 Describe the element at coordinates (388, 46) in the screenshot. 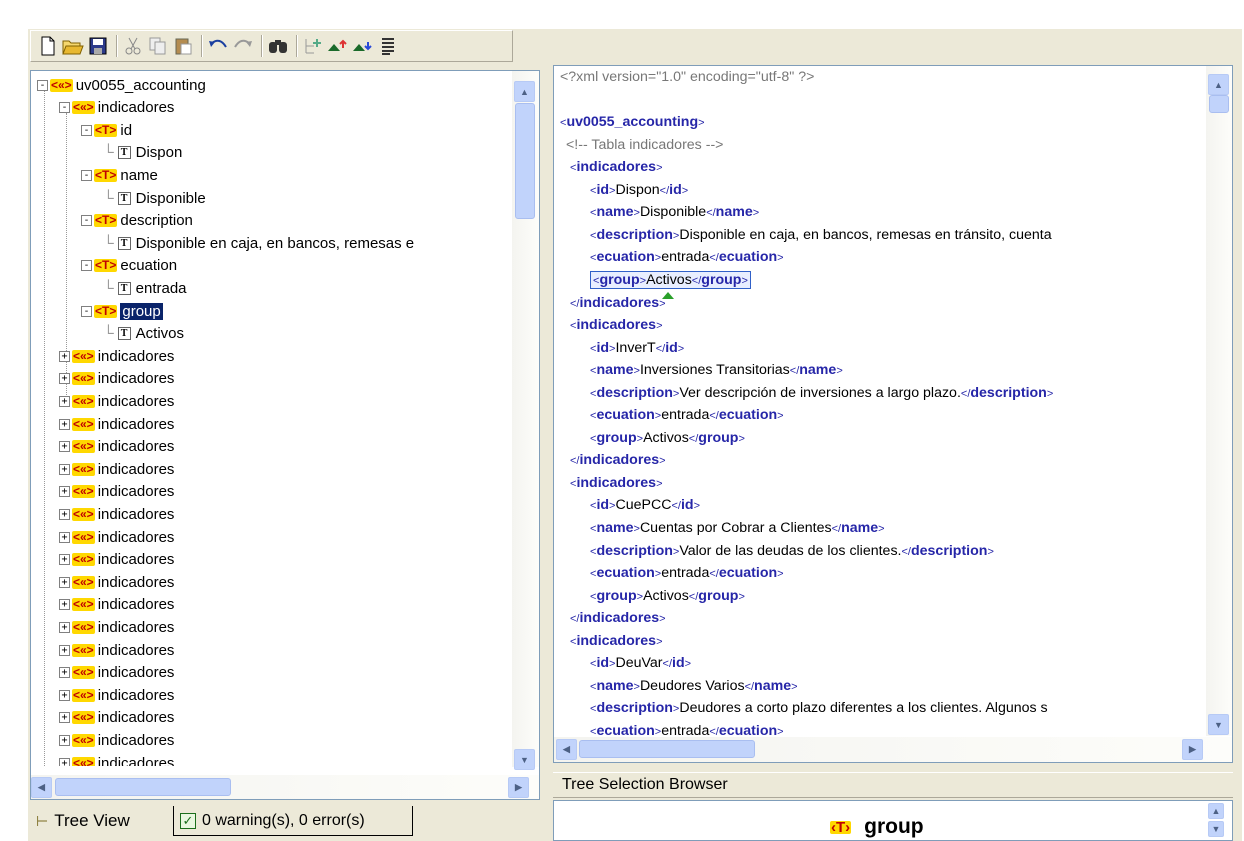

I see `format-button` at that location.